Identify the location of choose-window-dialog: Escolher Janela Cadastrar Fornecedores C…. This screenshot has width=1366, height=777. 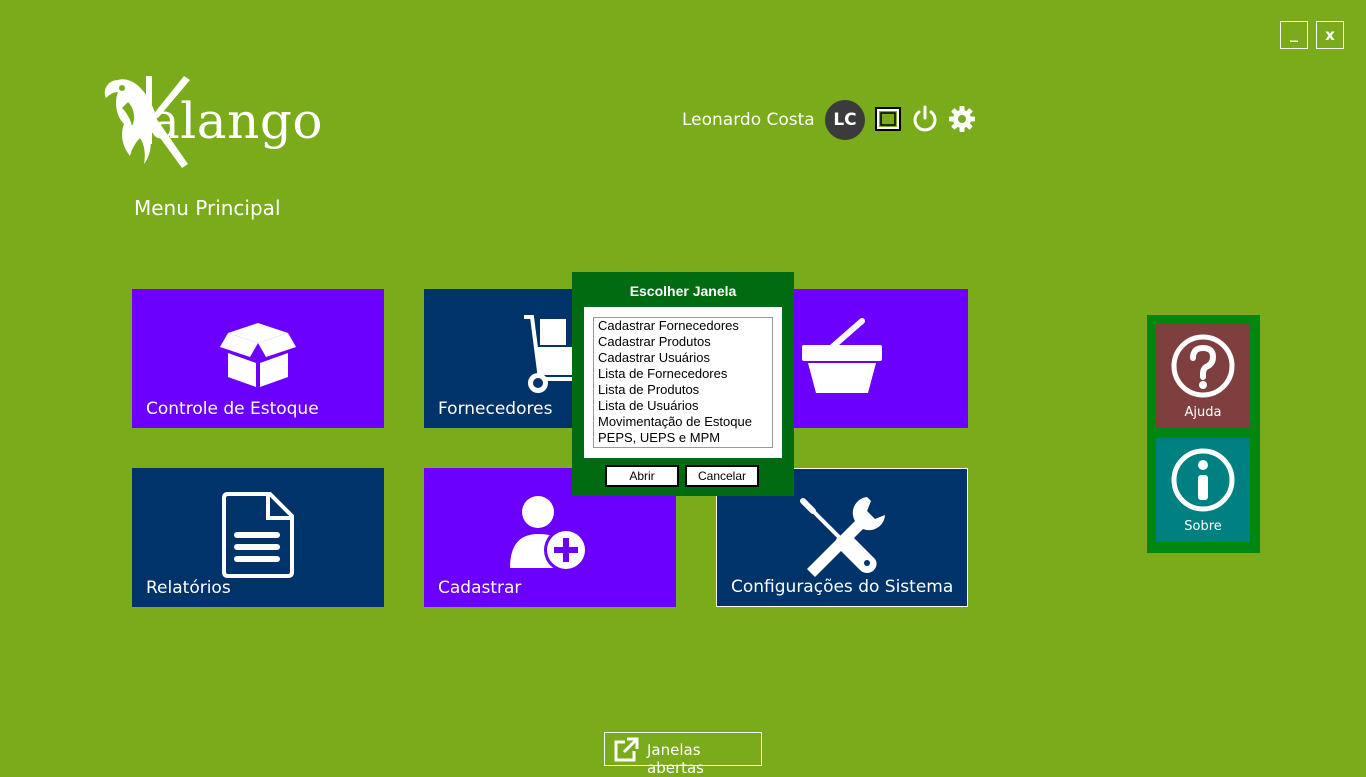
(683, 384).